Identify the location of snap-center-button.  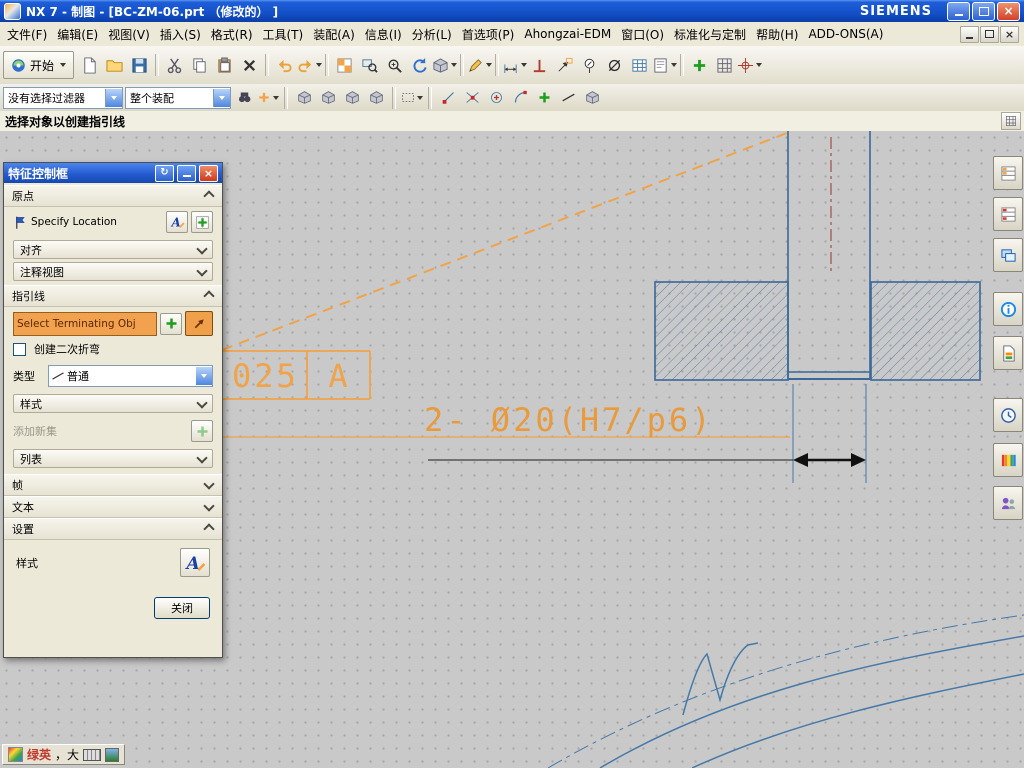
(496, 97).